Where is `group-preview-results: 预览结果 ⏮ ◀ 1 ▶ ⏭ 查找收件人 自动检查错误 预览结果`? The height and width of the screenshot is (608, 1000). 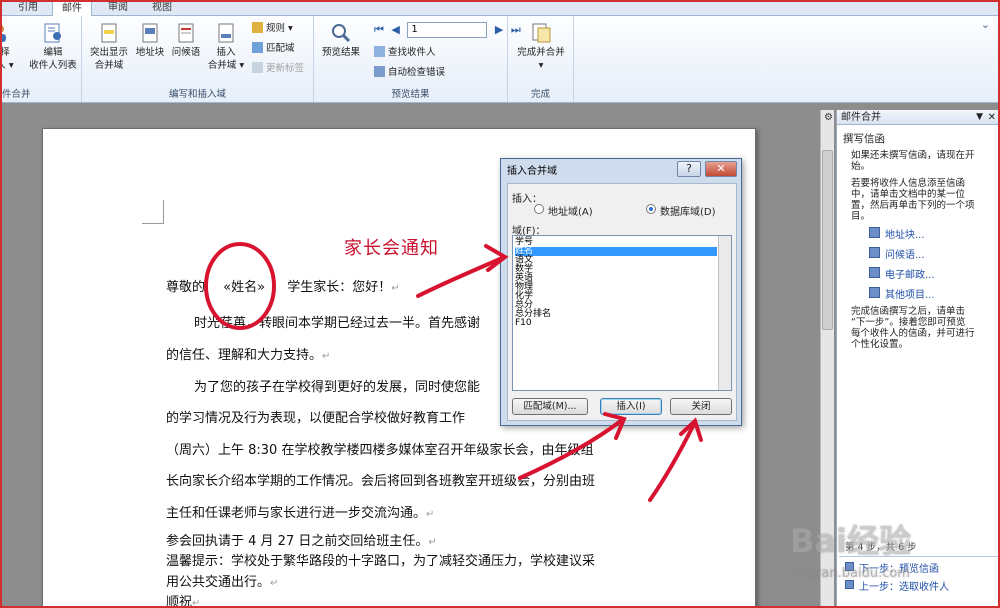 group-preview-results: 预览结果 ⏮ ◀ 1 ▶ ⏭ 查找收件人 自动检查错误 预览结果 is located at coordinates (417, 59).